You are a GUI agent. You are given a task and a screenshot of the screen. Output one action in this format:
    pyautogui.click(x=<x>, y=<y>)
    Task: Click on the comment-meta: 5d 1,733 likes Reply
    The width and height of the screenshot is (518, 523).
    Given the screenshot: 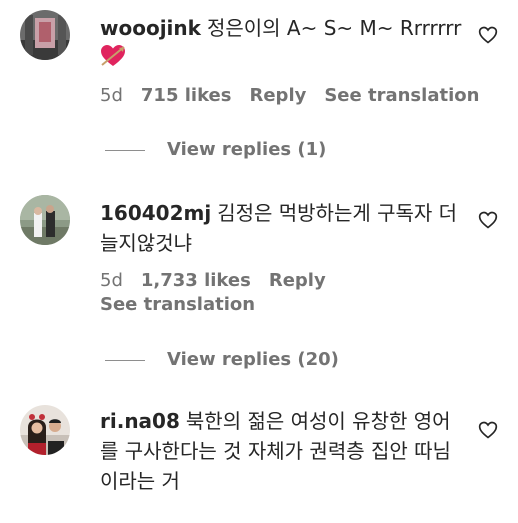 What is the action you would take?
    pyautogui.click(x=222, y=280)
    